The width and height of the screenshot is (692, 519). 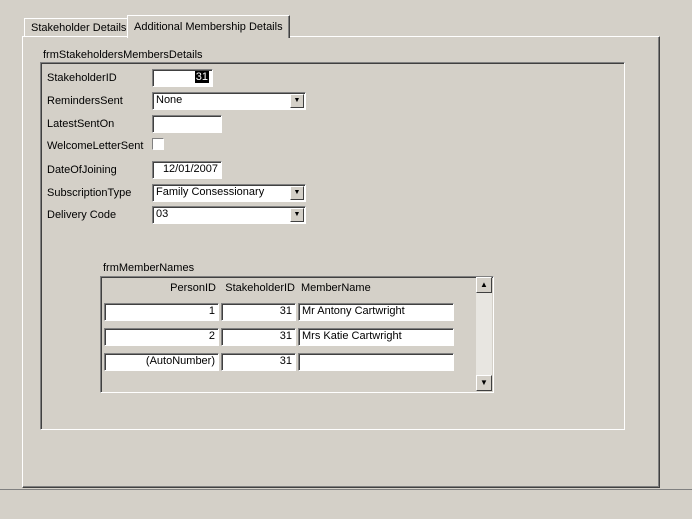 I want to click on arrow-down-icon: ▼, so click(x=484, y=383).